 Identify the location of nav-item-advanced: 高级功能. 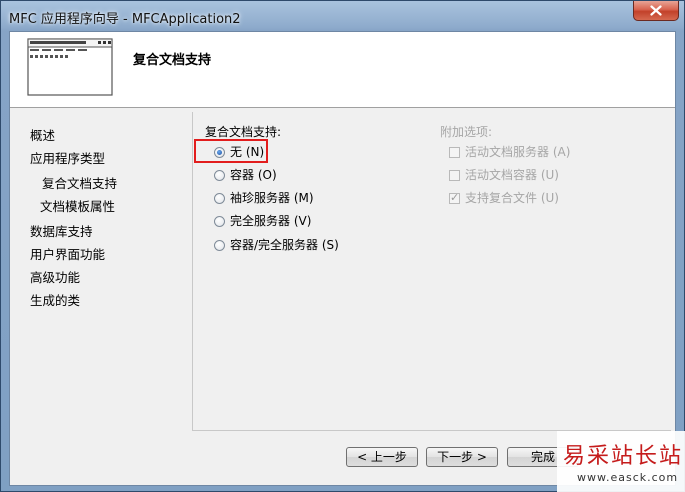
(55, 276).